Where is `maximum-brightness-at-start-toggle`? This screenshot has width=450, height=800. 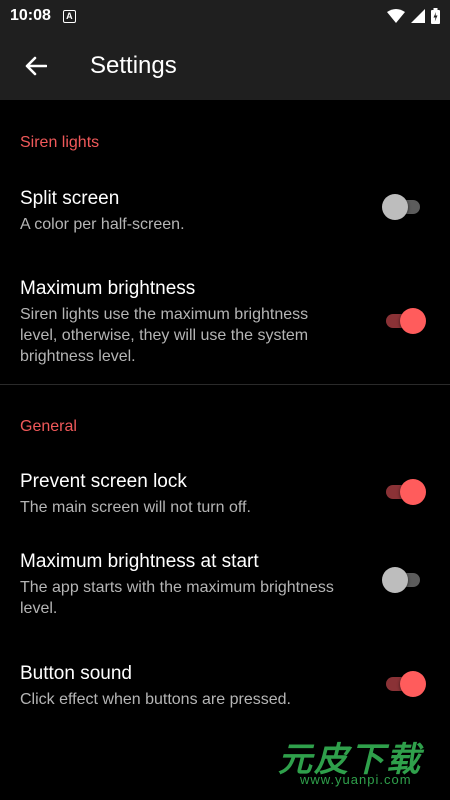 maximum-brightness-at-start-toggle is located at coordinates (404, 580).